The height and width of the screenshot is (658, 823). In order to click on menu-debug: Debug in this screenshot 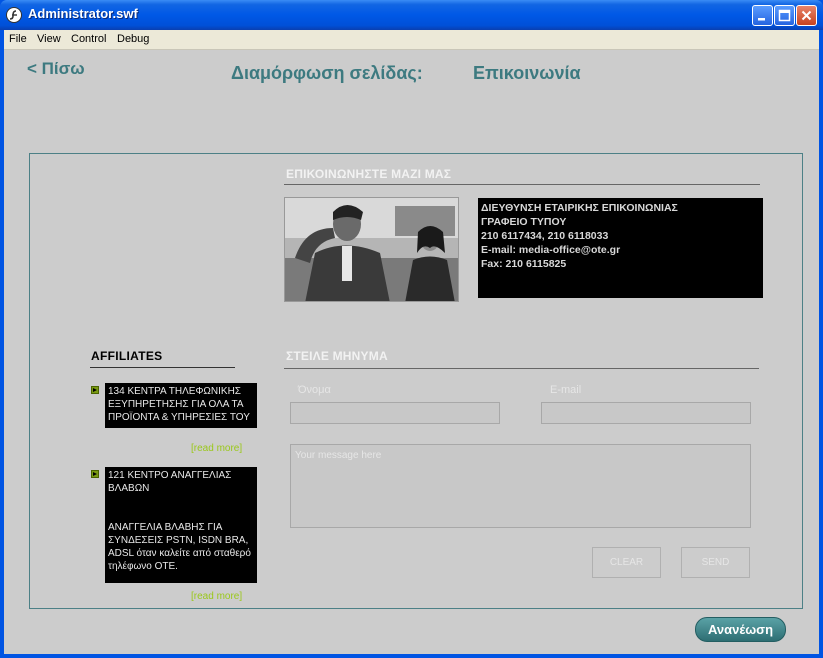, I will do `click(133, 39)`.